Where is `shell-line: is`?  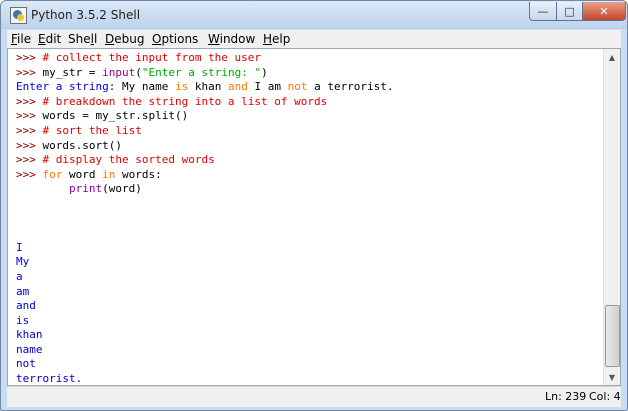 shell-line: is is located at coordinates (22, 320).